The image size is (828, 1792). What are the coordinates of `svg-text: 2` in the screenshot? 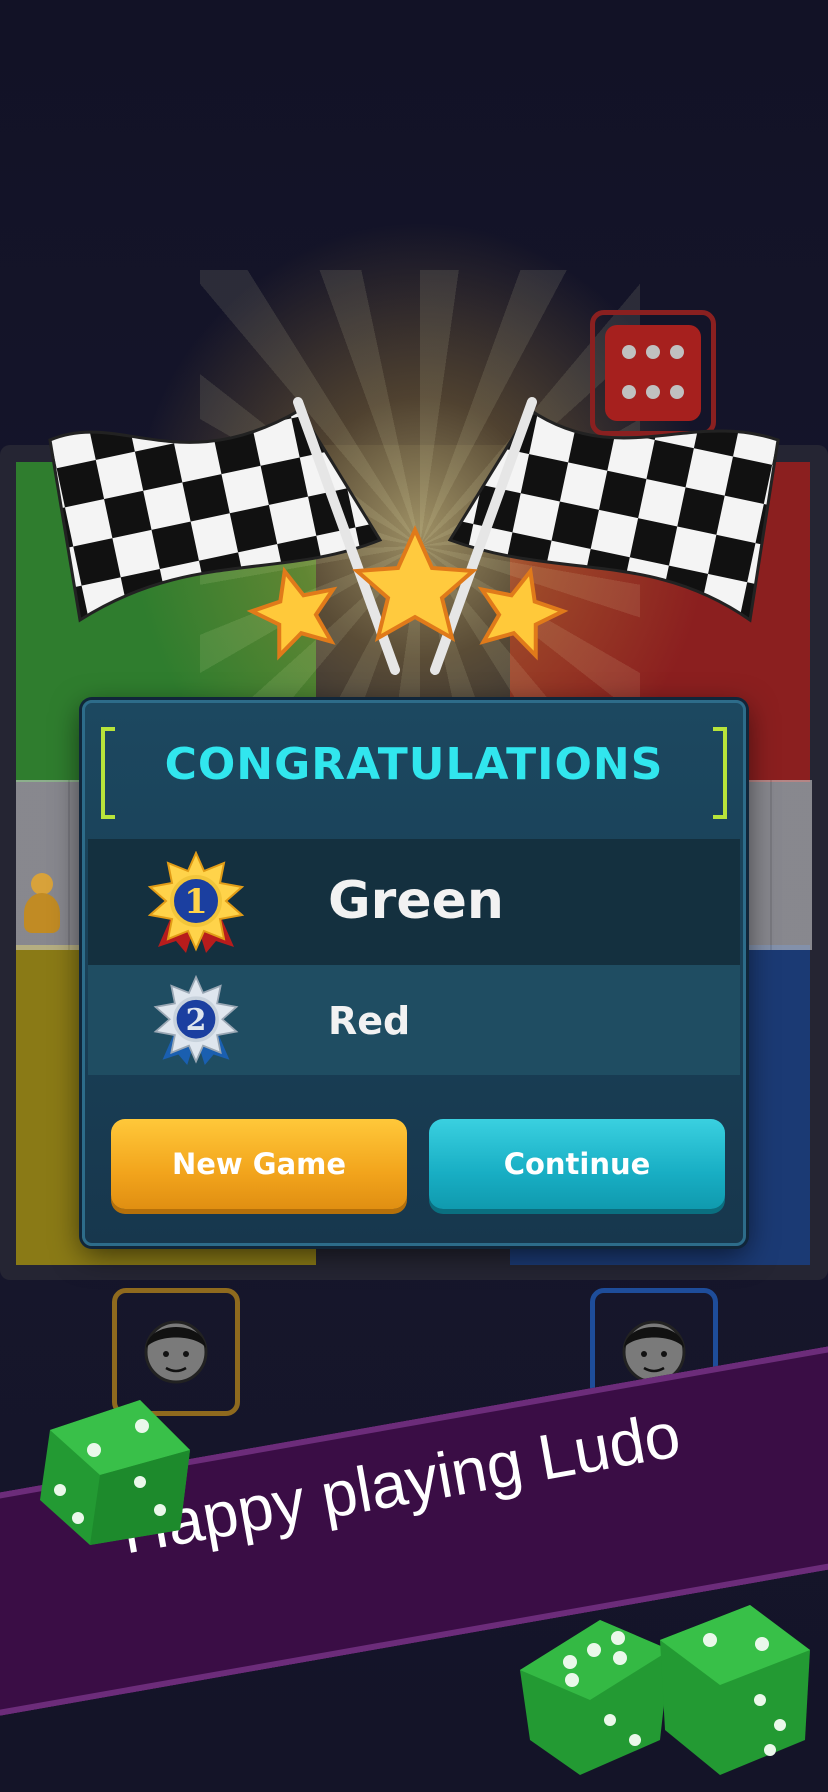 It's located at (196, 1020).